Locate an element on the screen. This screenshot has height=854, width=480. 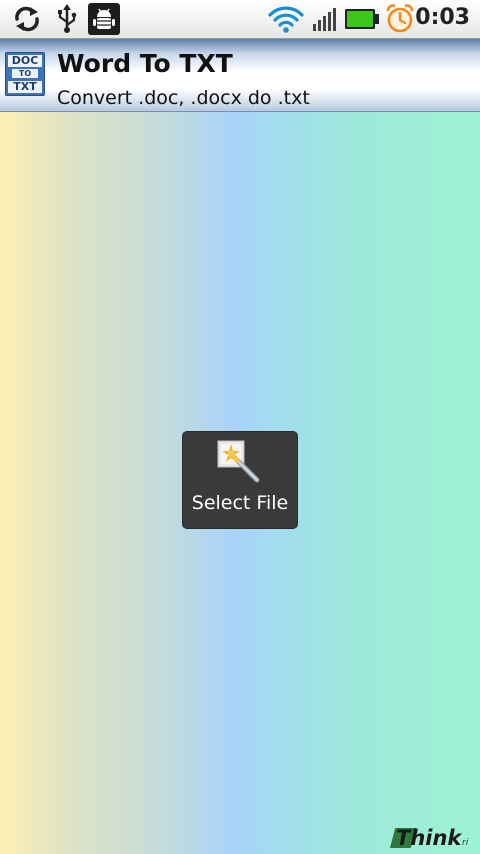
alarm-icon is located at coordinates (400, 18).